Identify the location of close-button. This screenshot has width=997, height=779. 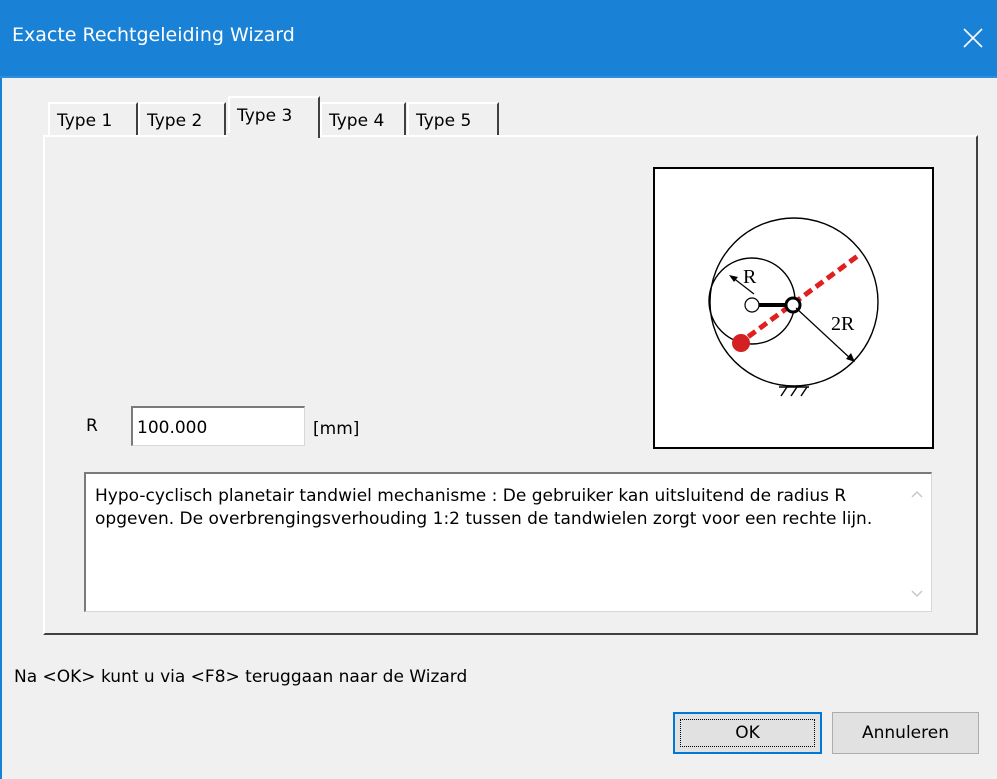
(973, 38).